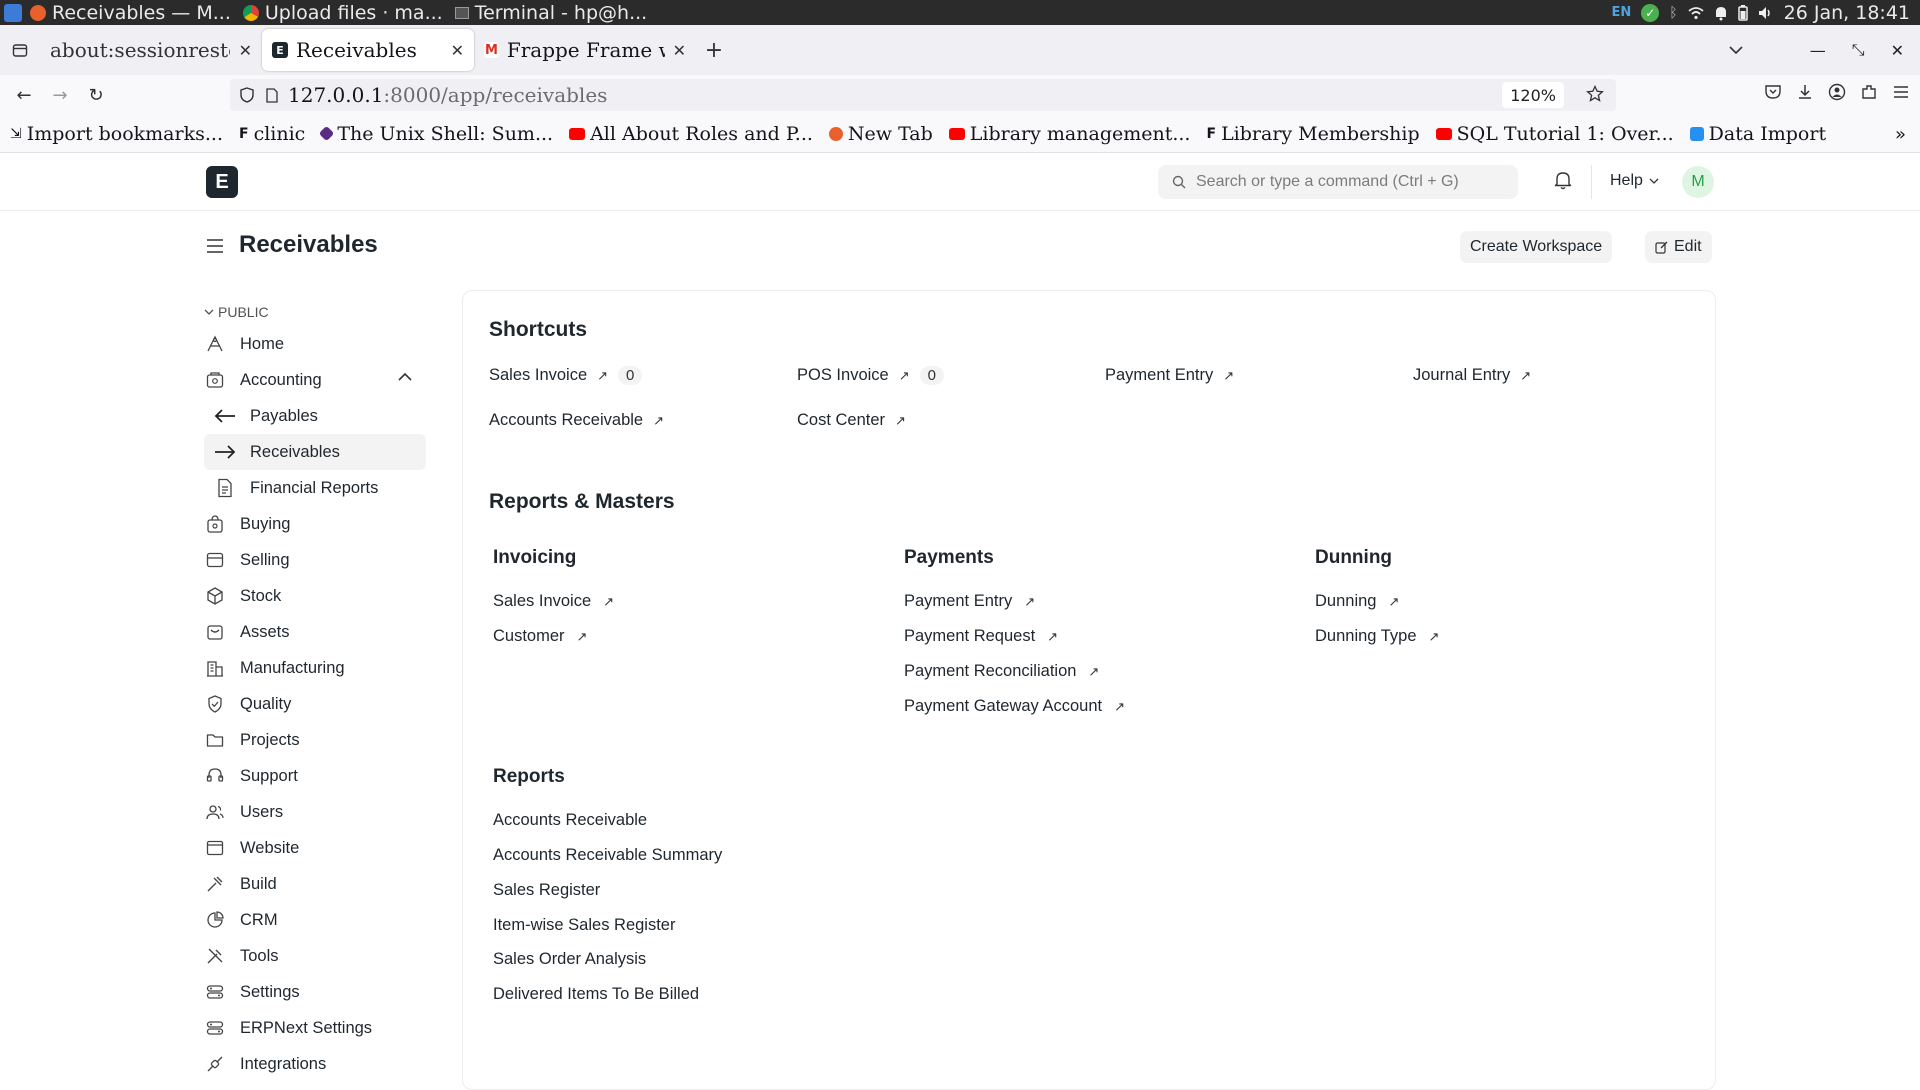  I want to click on link-item-wise-sales-register: Item-wise Sales Register, so click(584, 925).